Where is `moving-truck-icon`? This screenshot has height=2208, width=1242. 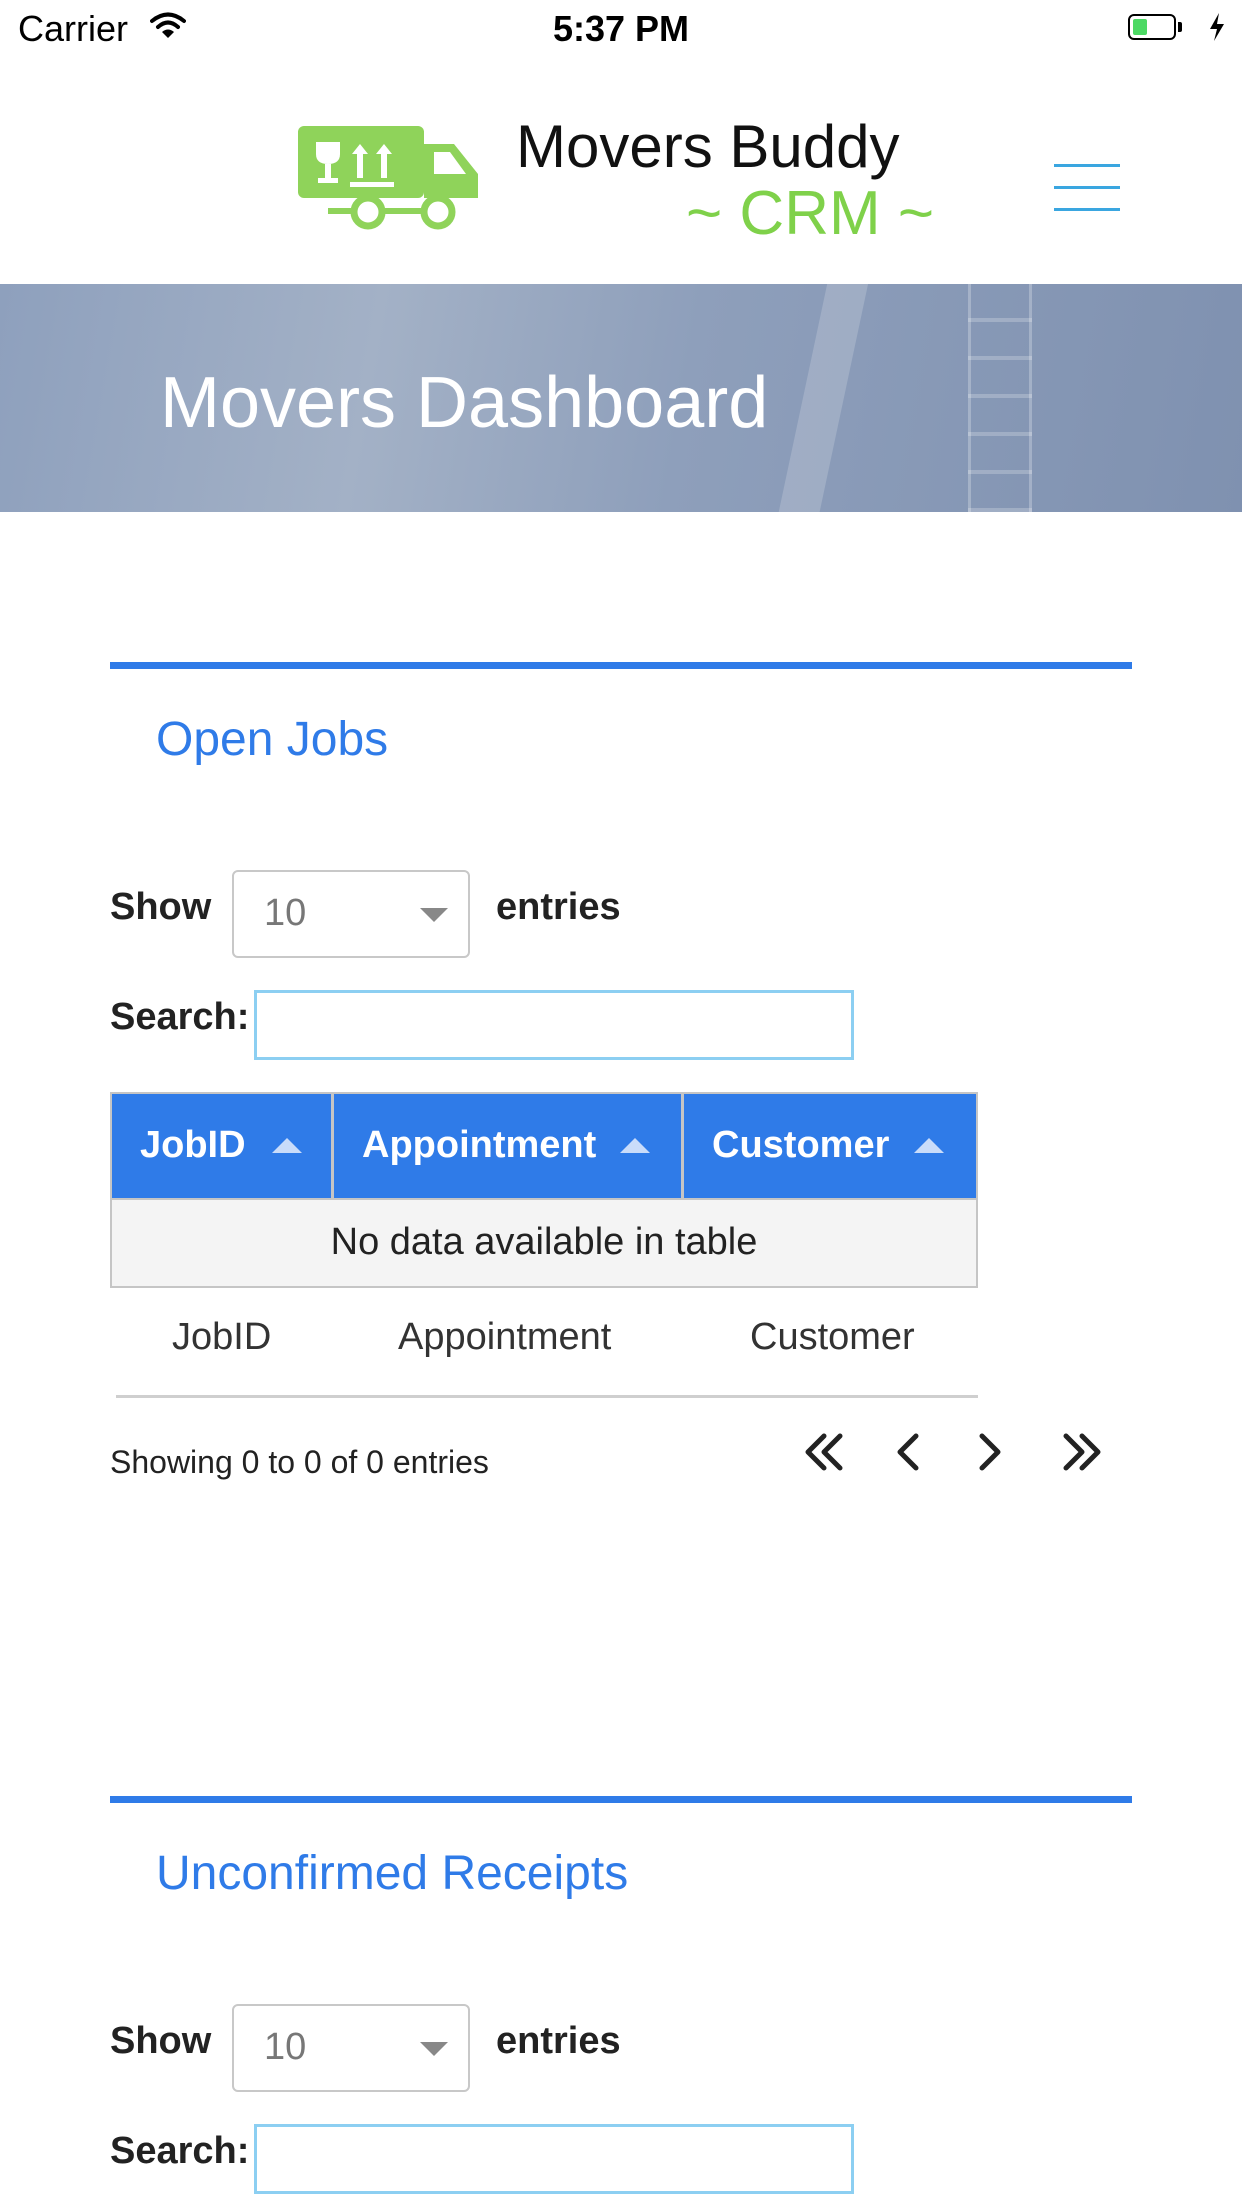 moving-truck-icon is located at coordinates (388, 178).